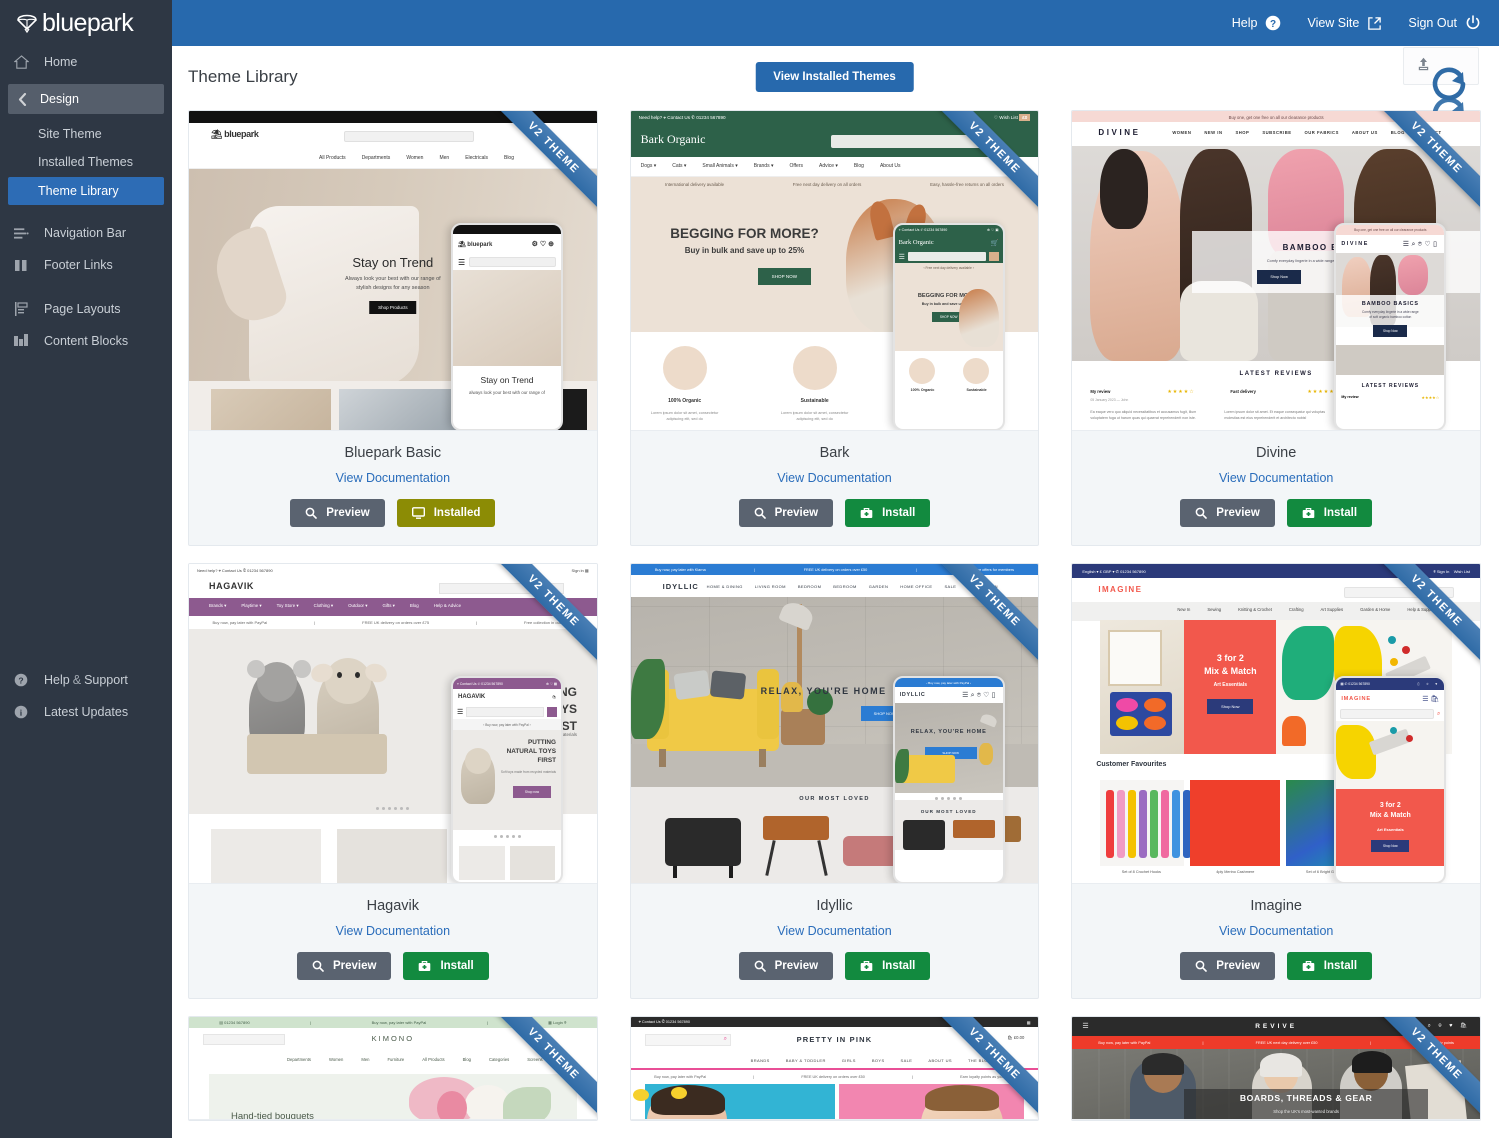 Image resolution: width=1499 pixels, height=1138 pixels. I want to click on sidebar-item-content-blocks: Content Blocks, so click(86, 341).